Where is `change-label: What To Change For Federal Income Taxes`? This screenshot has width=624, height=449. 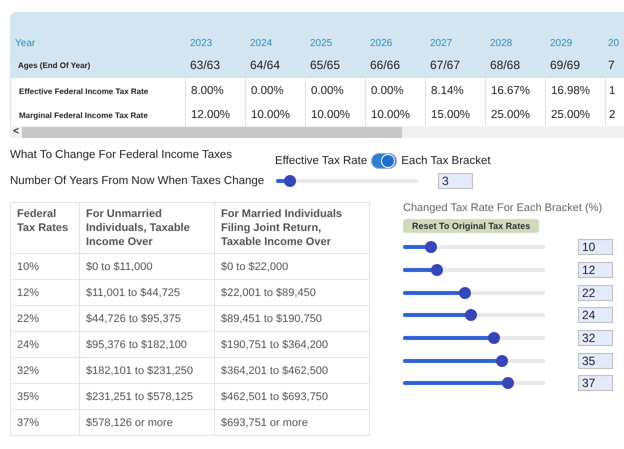
change-label: What To Change For Federal Income Taxes is located at coordinates (122, 155).